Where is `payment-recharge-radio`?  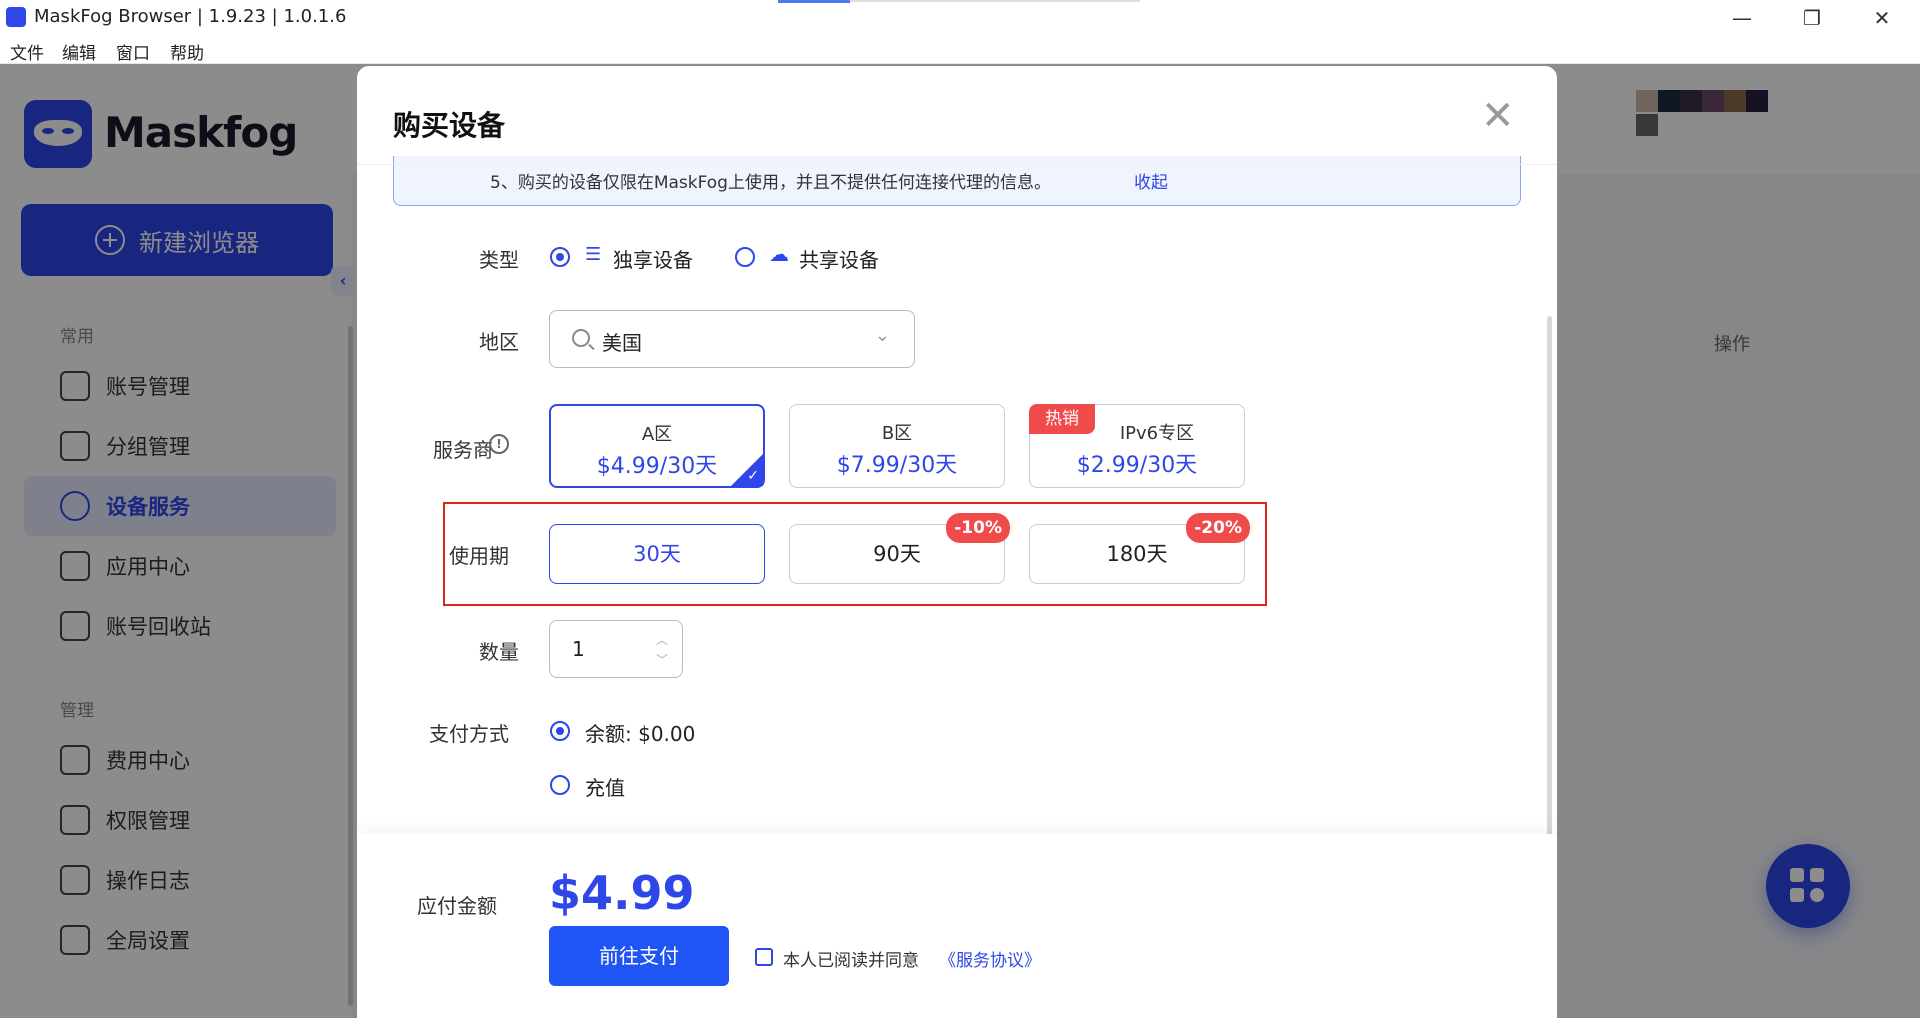 payment-recharge-radio is located at coordinates (560, 785).